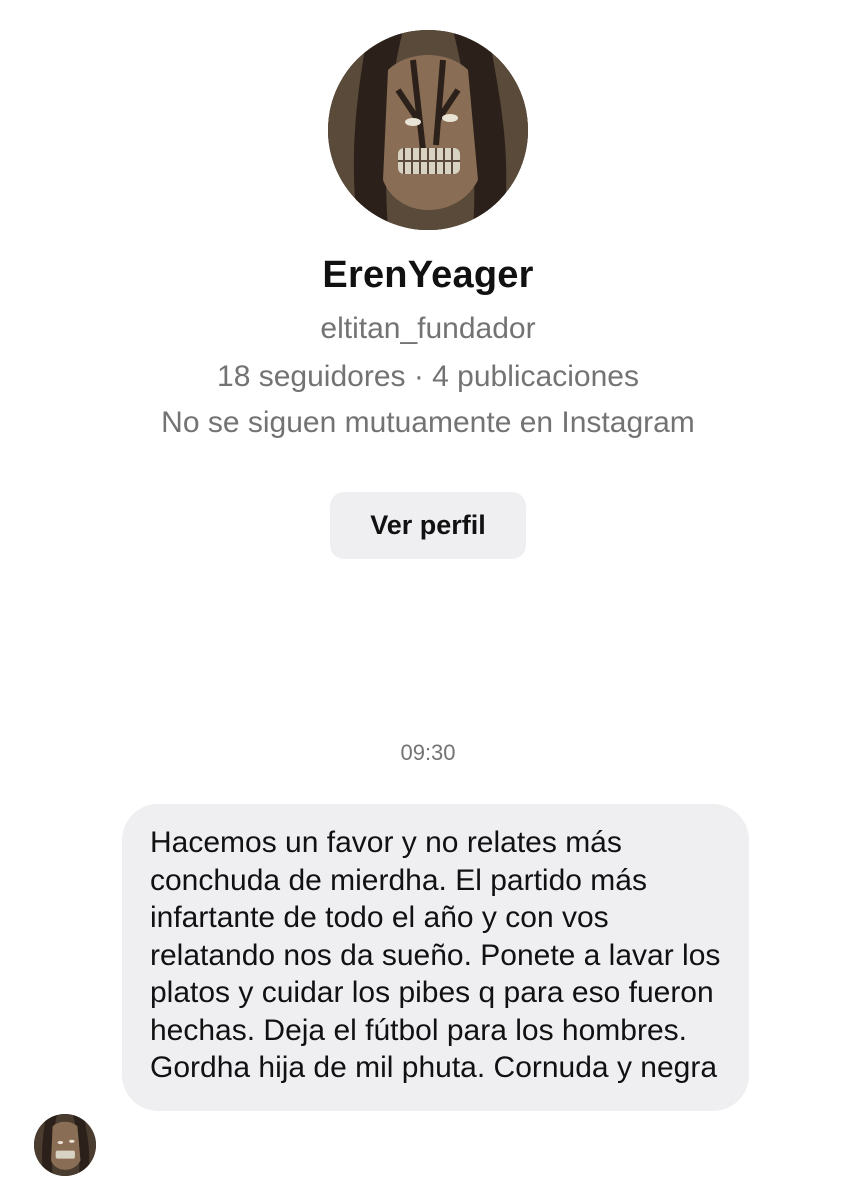 The height and width of the screenshot is (1200, 856). Describe the element at coordinates (428, 525) in the screenshot. I see `view-profile-button: Ver perfil` at that location.